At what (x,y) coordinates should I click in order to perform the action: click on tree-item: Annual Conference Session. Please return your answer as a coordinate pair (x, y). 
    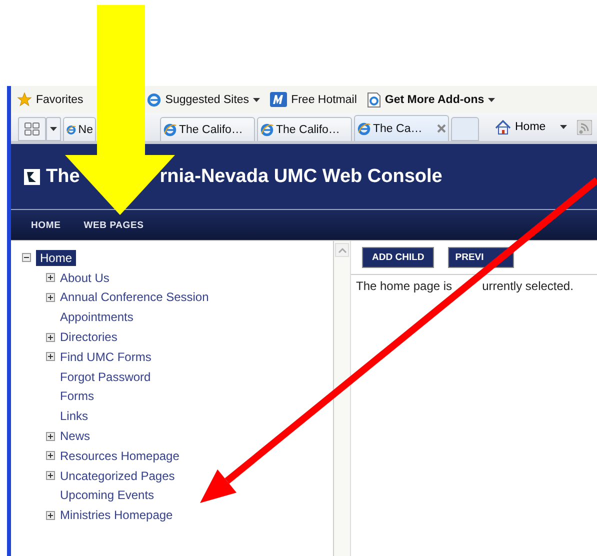
    Looking at the image, I should click on (134, 297).